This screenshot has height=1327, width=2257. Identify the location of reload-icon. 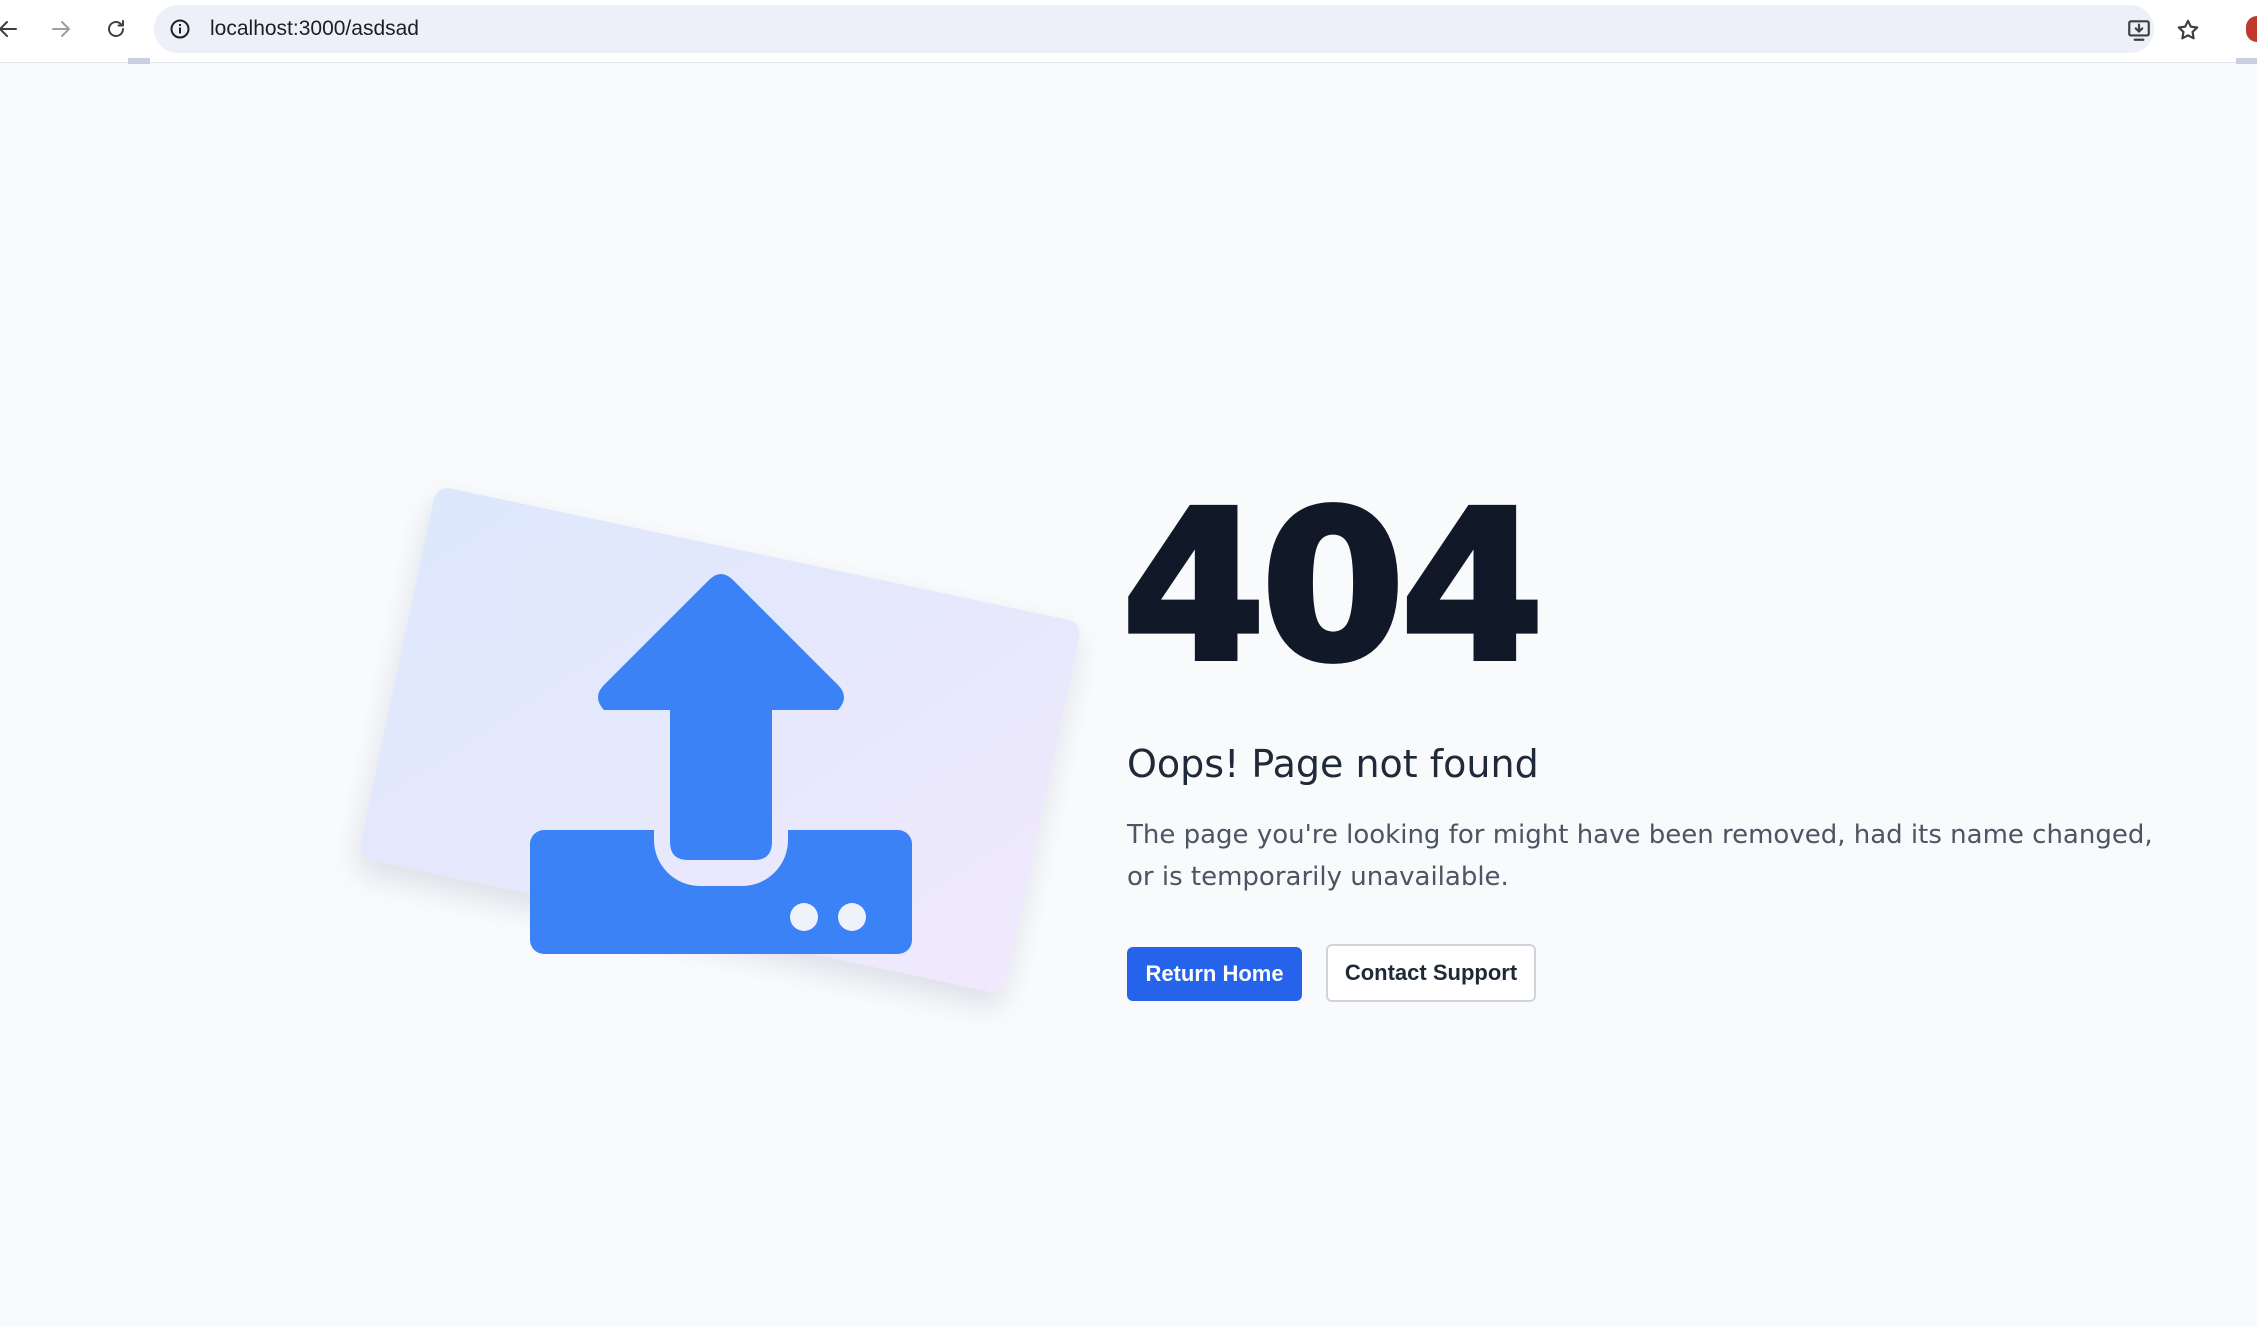
(116, 28).